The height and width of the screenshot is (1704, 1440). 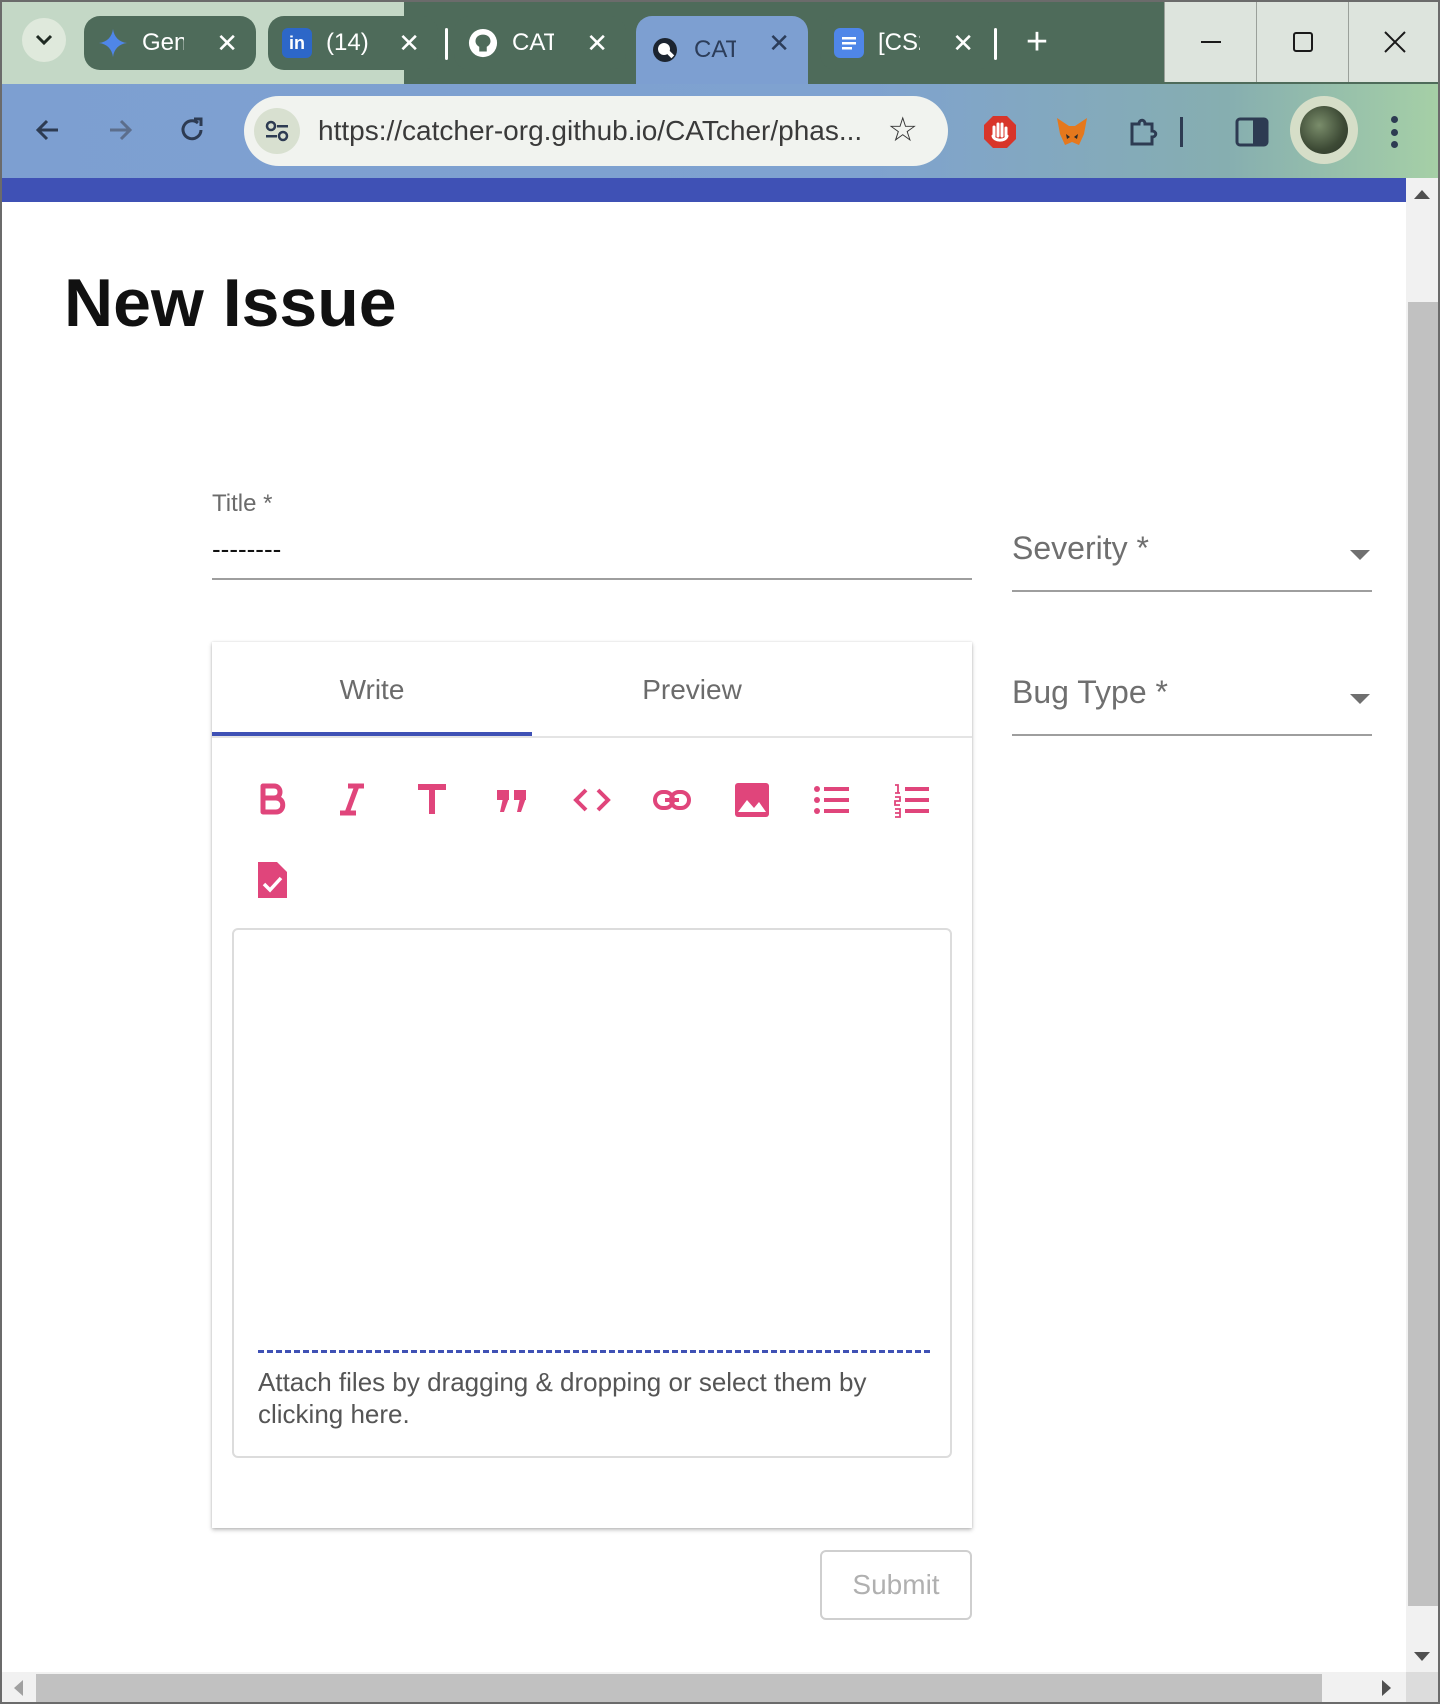 I want to click on close-icon, so click(x=1394, y=42).